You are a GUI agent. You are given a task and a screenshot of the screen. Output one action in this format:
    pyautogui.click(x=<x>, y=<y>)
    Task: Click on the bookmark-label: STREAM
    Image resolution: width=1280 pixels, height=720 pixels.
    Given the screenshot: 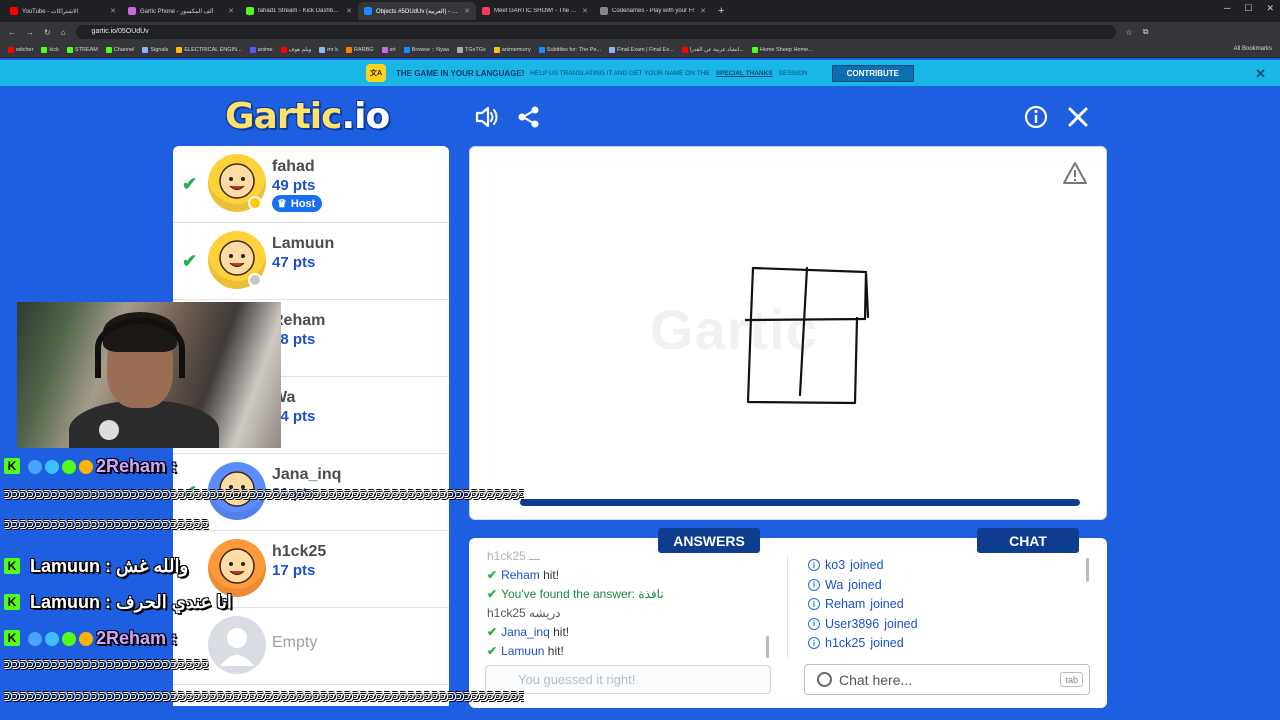 What is the action you would take?
    pyautogui.click(x=86, y=49)
    